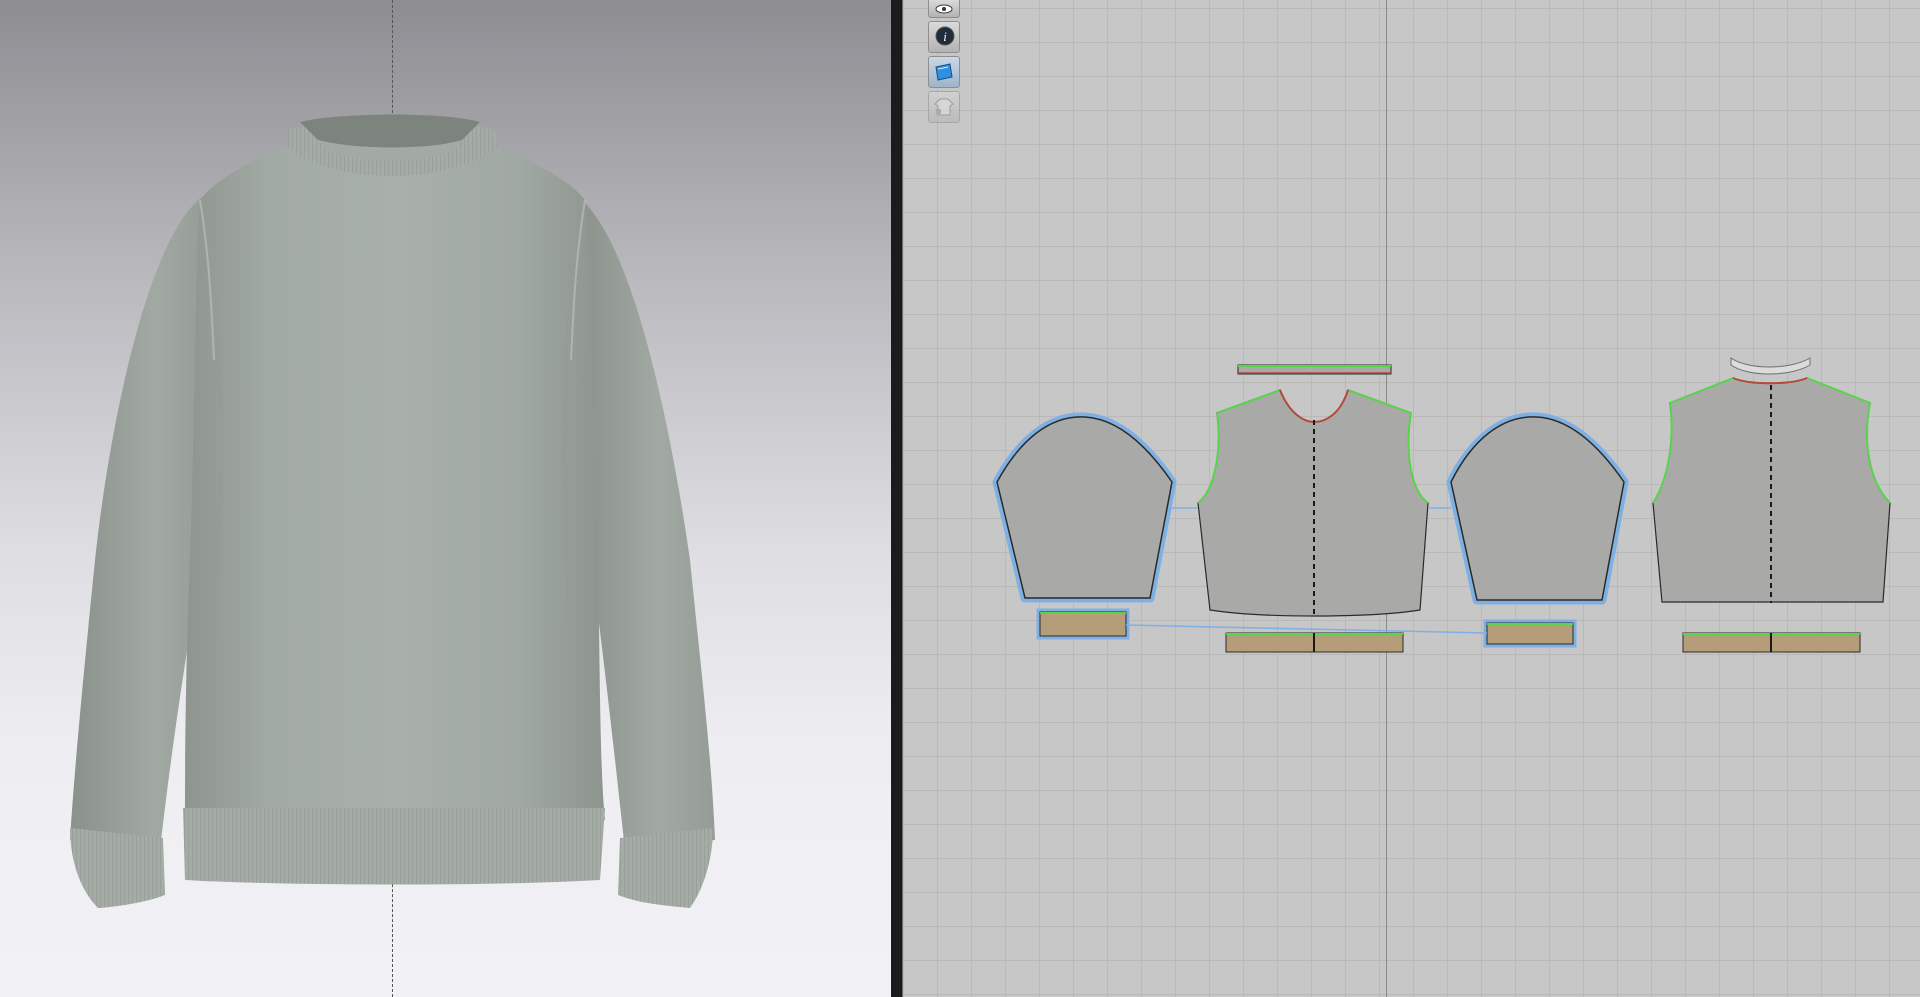  What do you see at coordinates (1306, 629) in the screenshot?
I see `sewing-link-line` at bounding box center [1306, 629].